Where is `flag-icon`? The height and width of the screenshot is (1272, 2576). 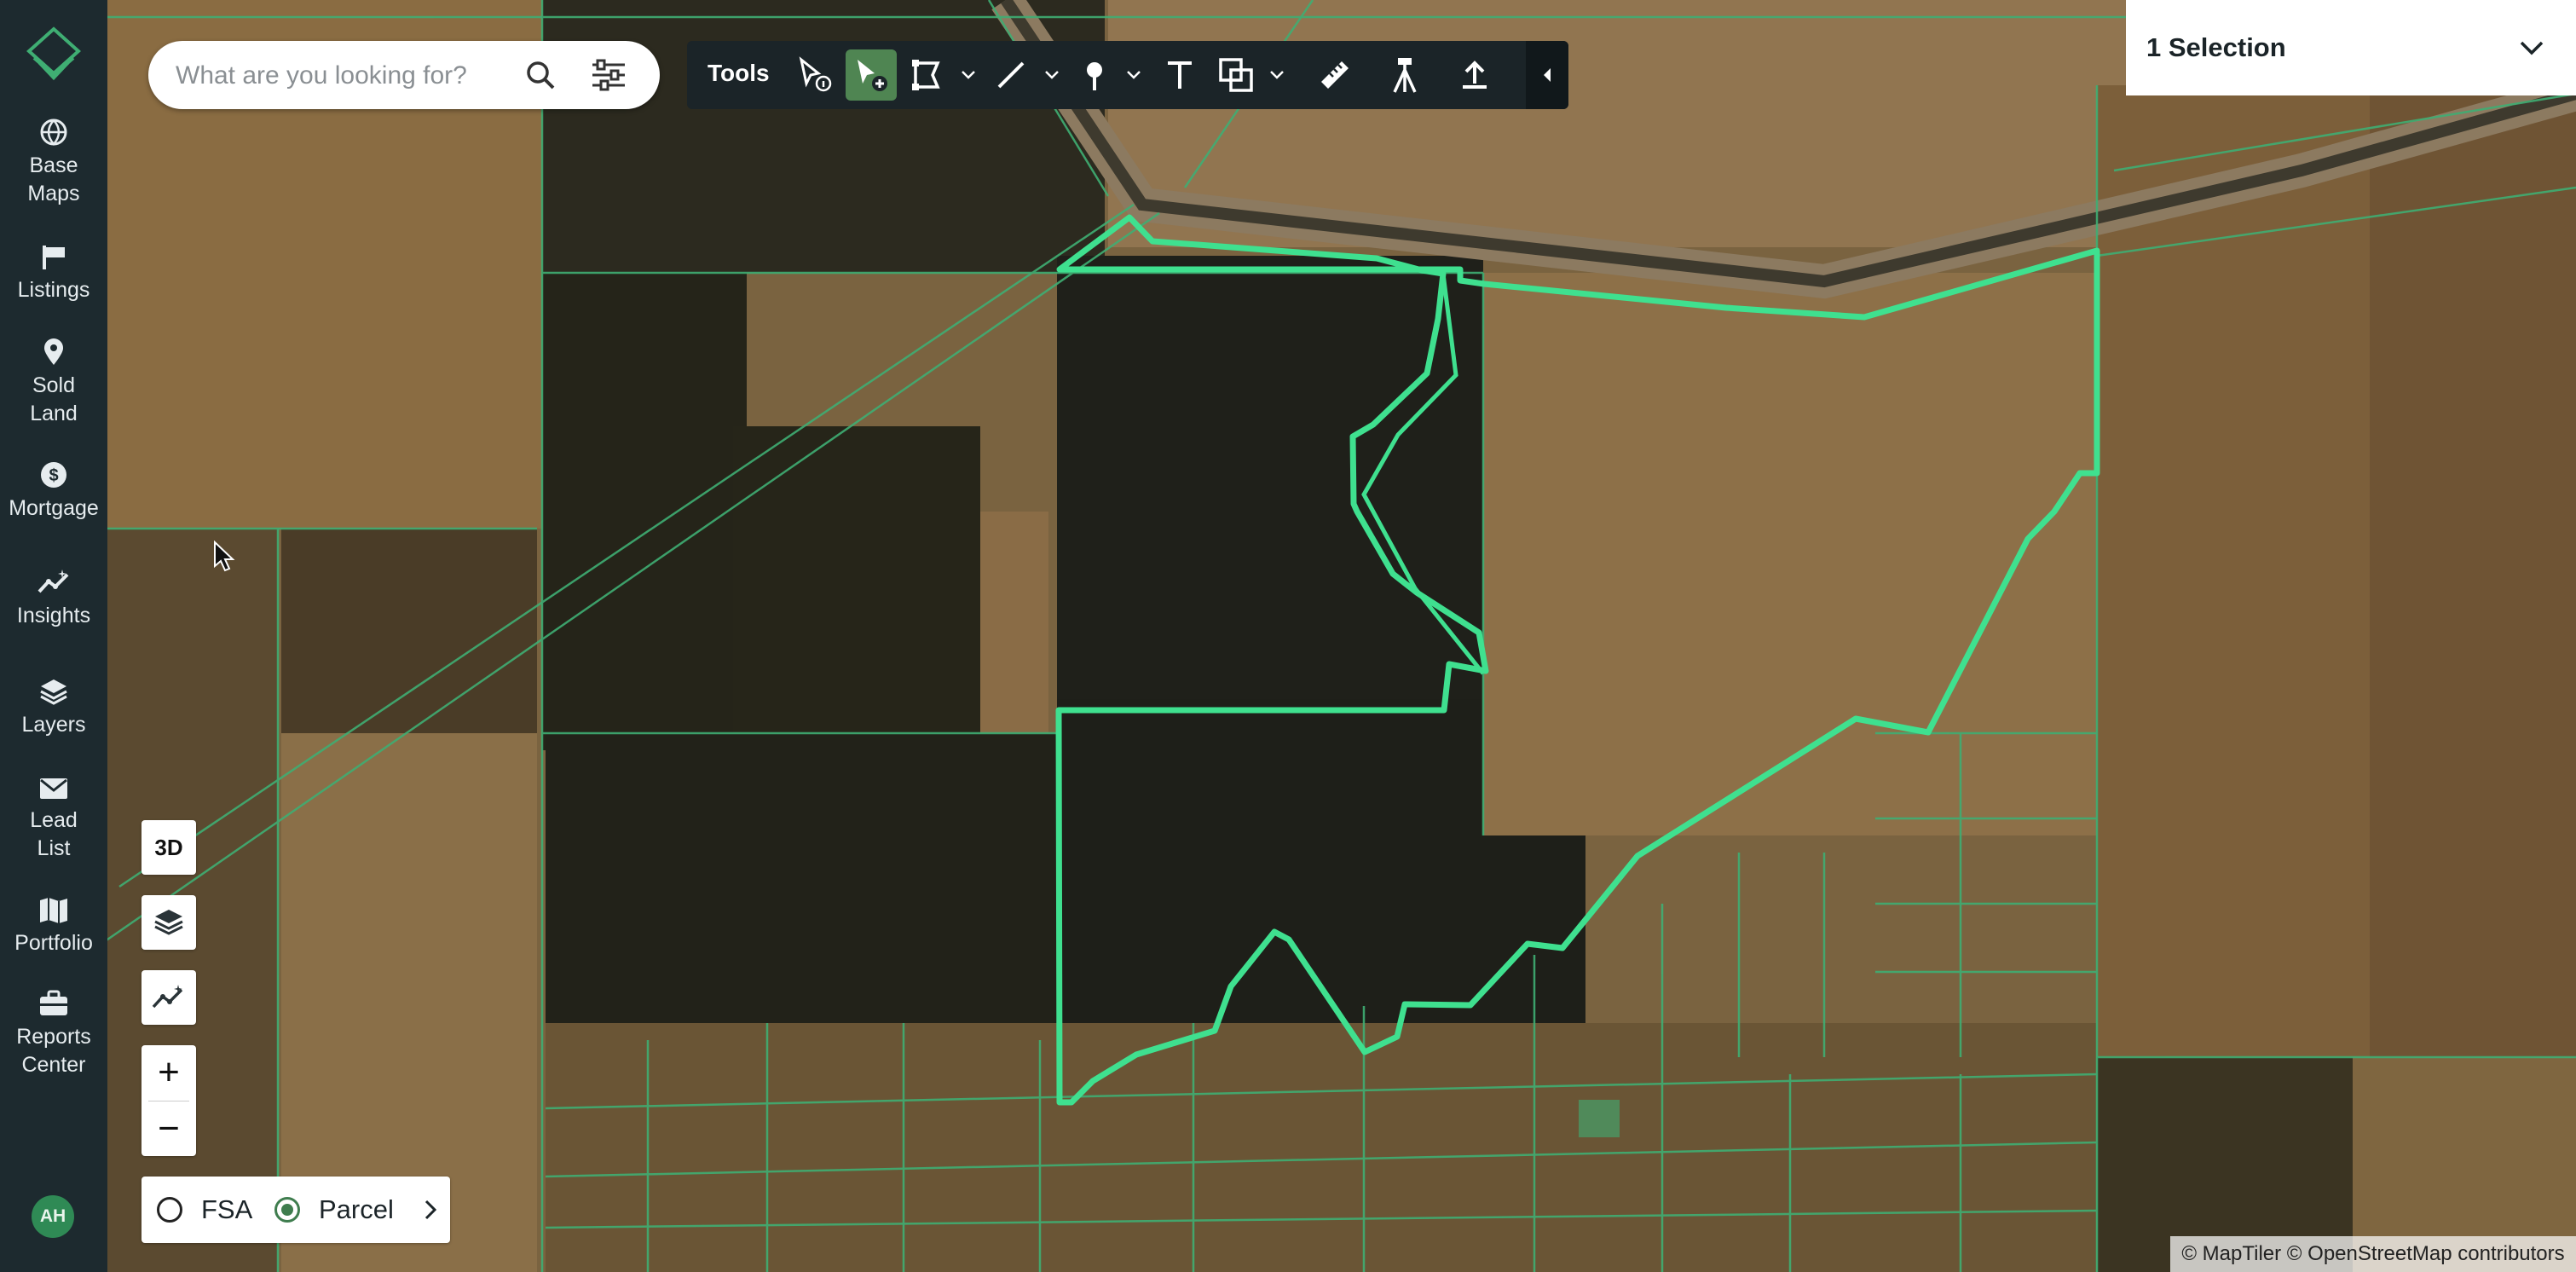
flag-icon is located at coordinates (54, 257).